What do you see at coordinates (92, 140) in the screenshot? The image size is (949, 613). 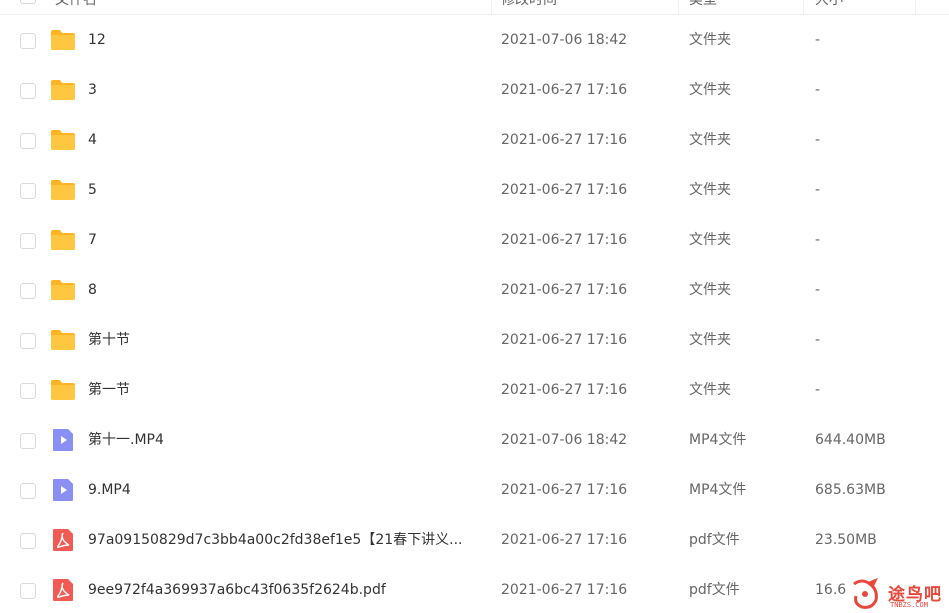 I see `file-name: 4` at bounding box center [92, 140].